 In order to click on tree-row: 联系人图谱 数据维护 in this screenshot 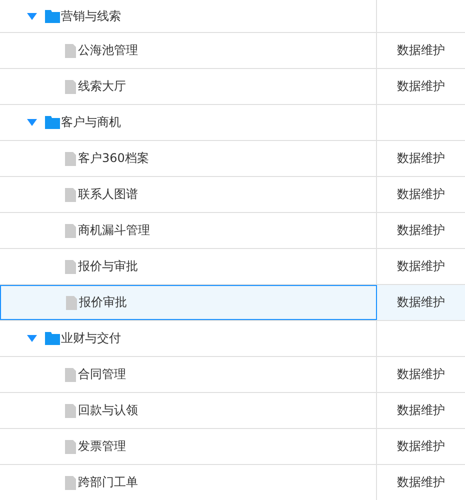, I will do `click(232, 195)`.